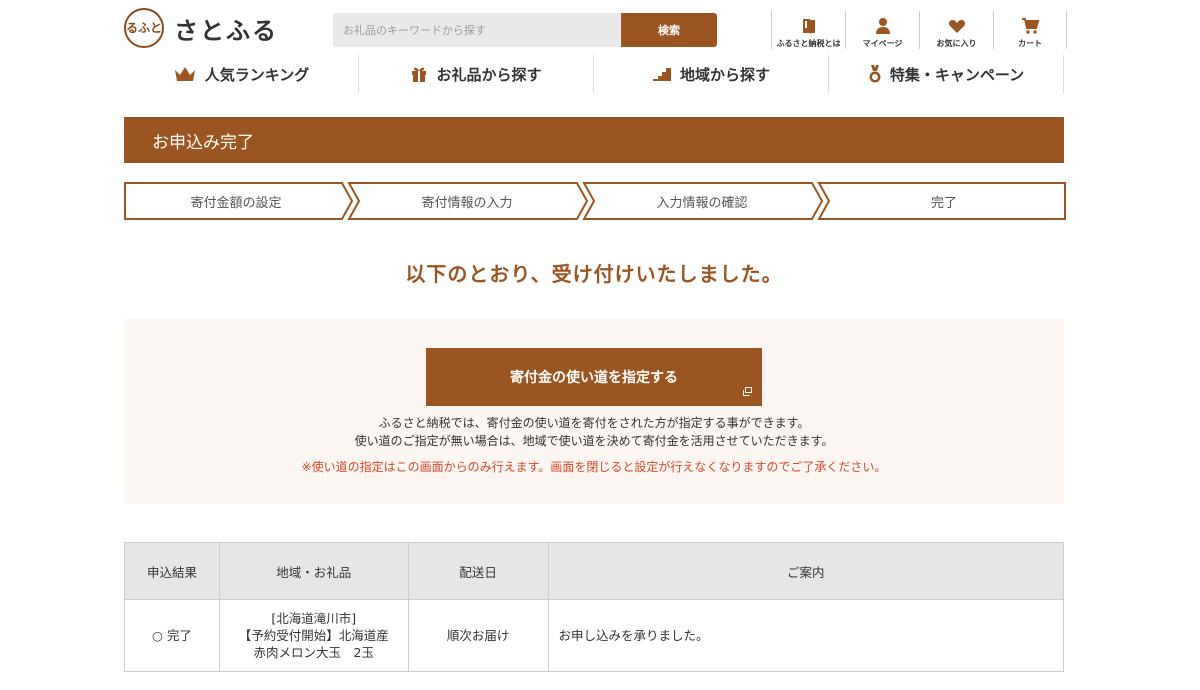 The height and width of the screenshot is (690, 1200). What do you see at coordinates (956, 43) in the screenshot?
I see `util-favorites-label: お気に入り` at bounding box center [956, 43].